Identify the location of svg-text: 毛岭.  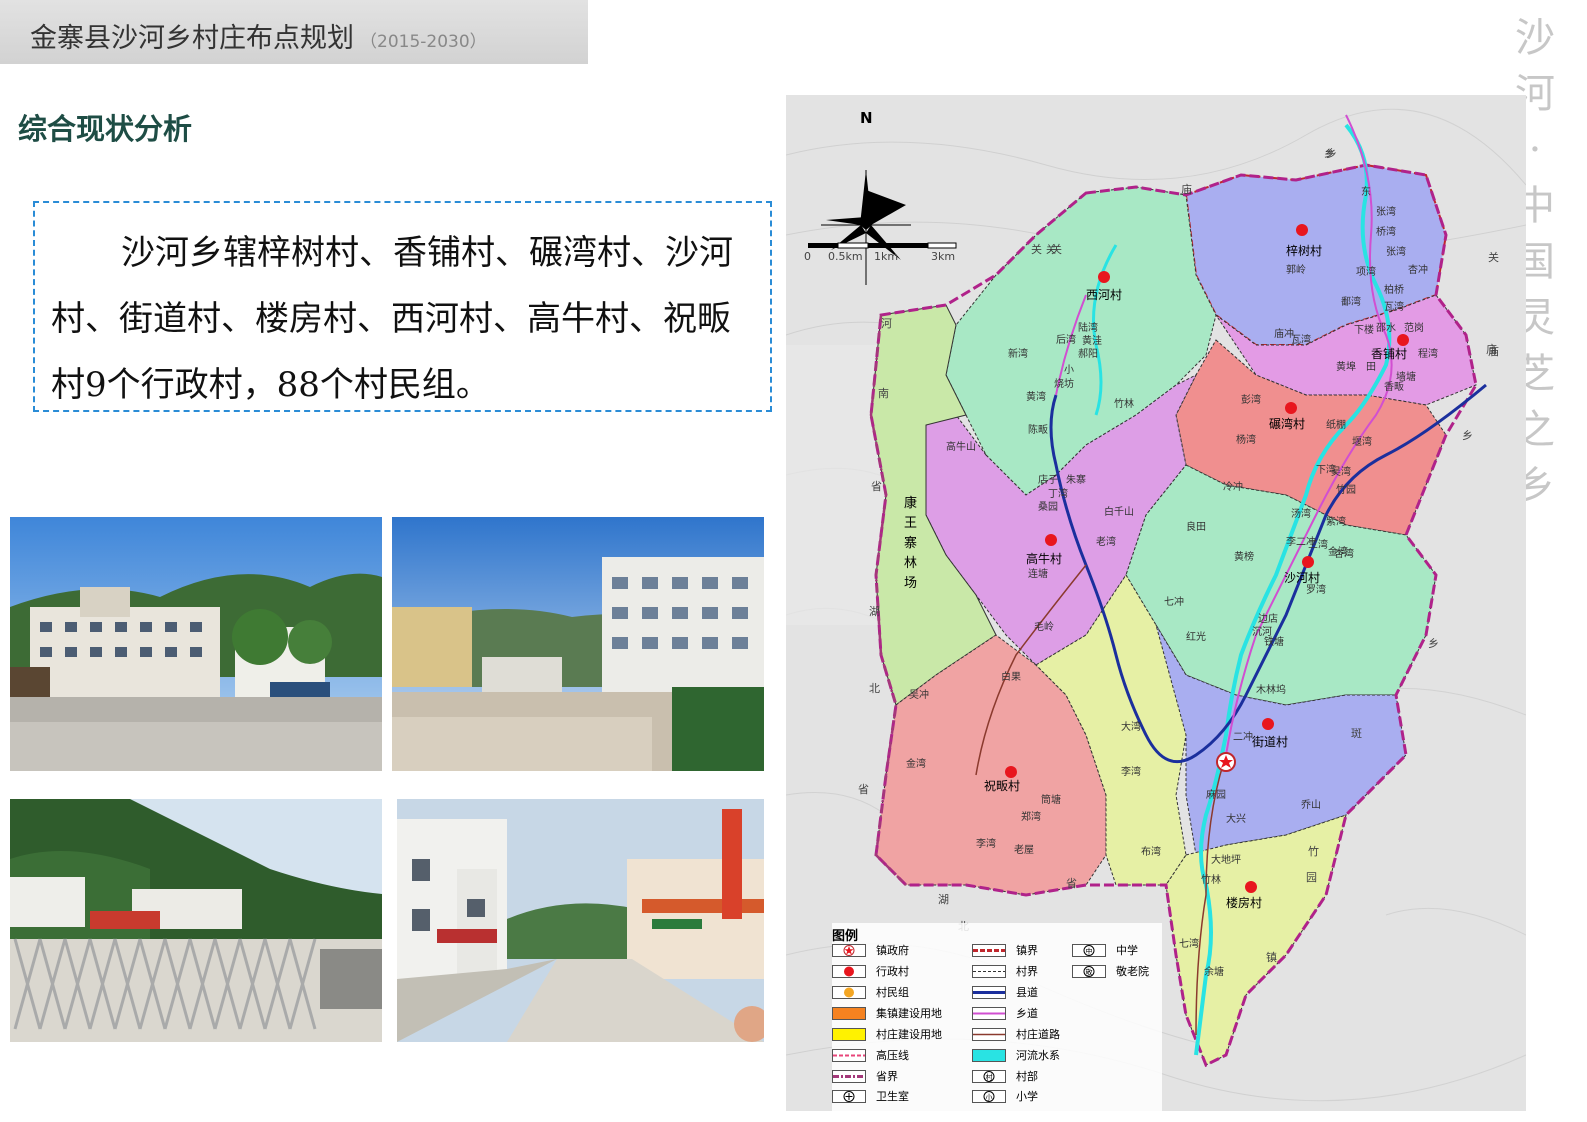
(1044, 626).